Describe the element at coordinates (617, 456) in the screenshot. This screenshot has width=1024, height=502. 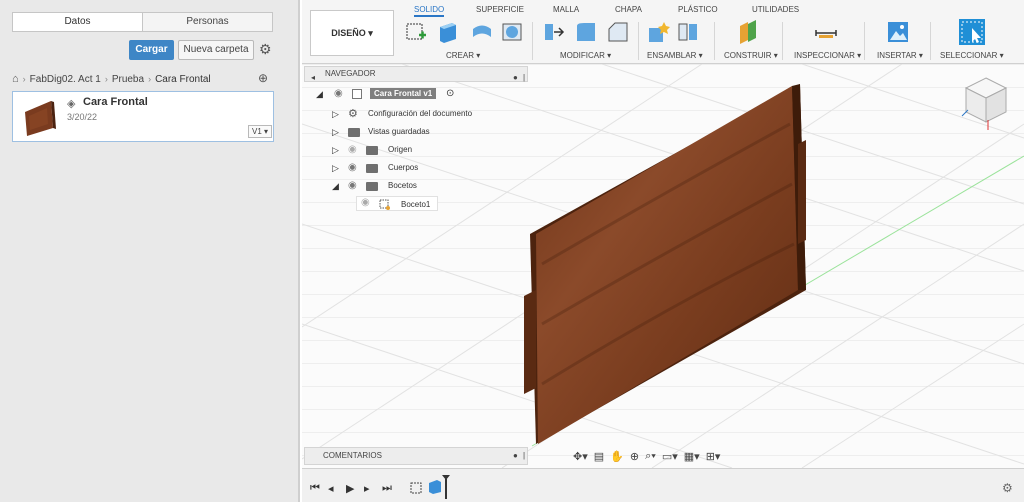
I see `pan-icon: ✋` at that location.